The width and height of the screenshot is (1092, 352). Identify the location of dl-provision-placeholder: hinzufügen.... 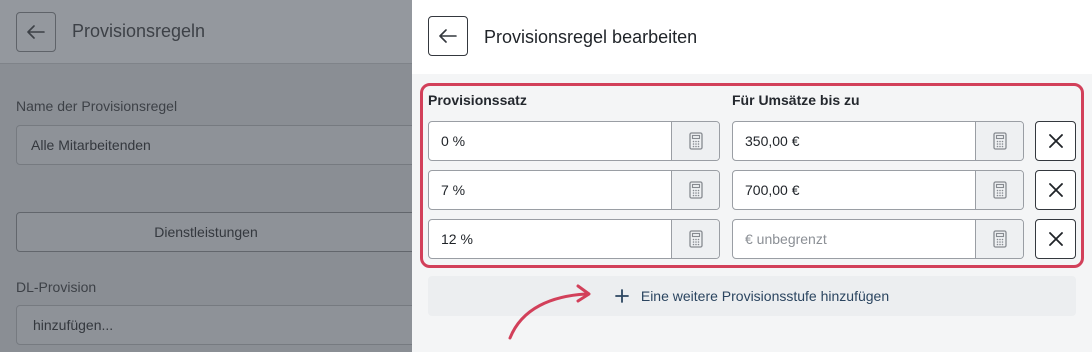
(73, 325).